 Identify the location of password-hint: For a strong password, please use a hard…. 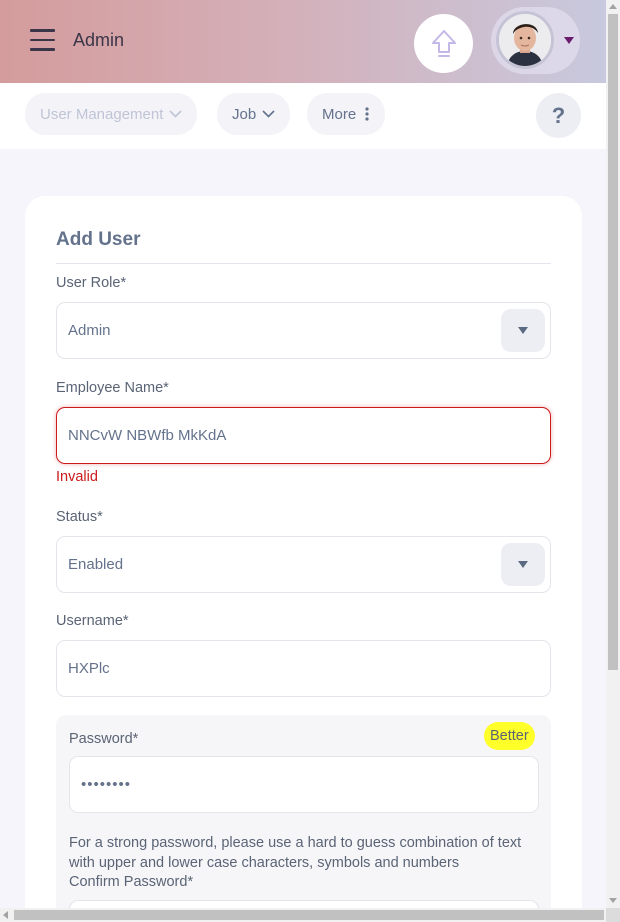
(295, 853).